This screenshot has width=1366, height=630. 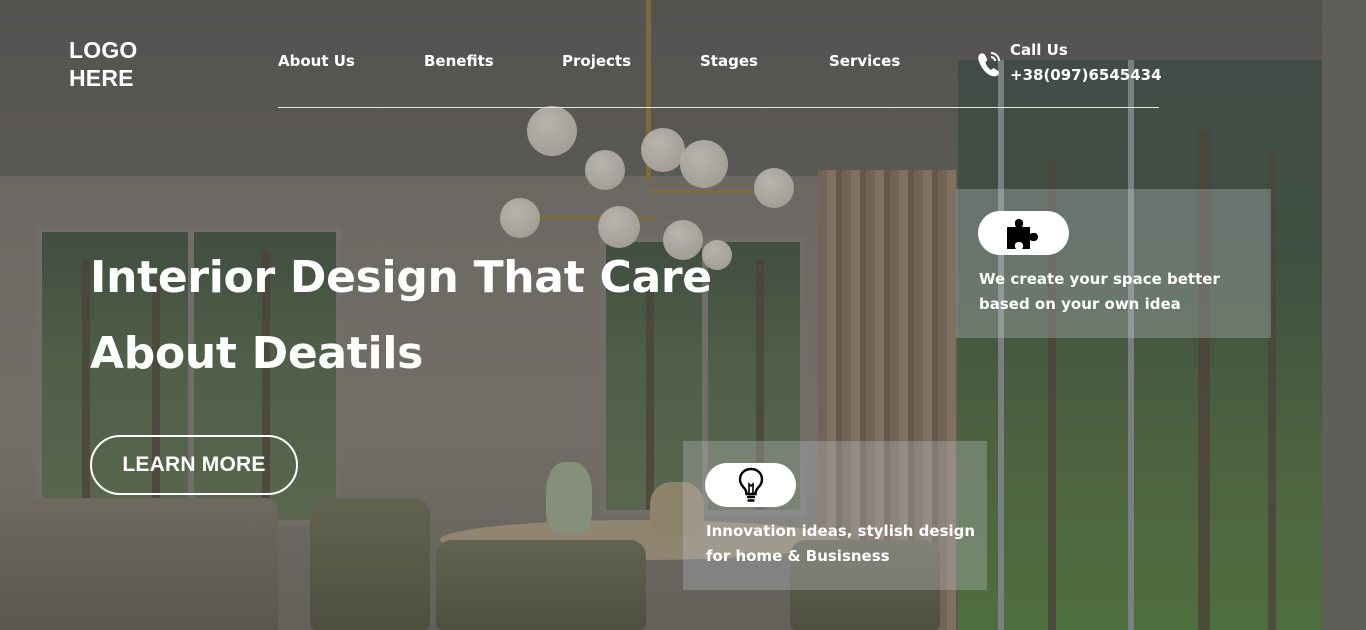 I want to click on nav-link-stages: Stages, so click(x=729, y=61).